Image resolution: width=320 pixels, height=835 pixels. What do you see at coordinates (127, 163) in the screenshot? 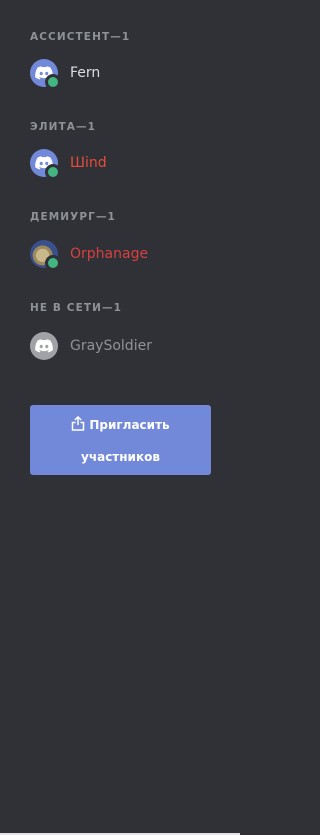
I see `member-shind: Шind` at bounding box center [127, 163].